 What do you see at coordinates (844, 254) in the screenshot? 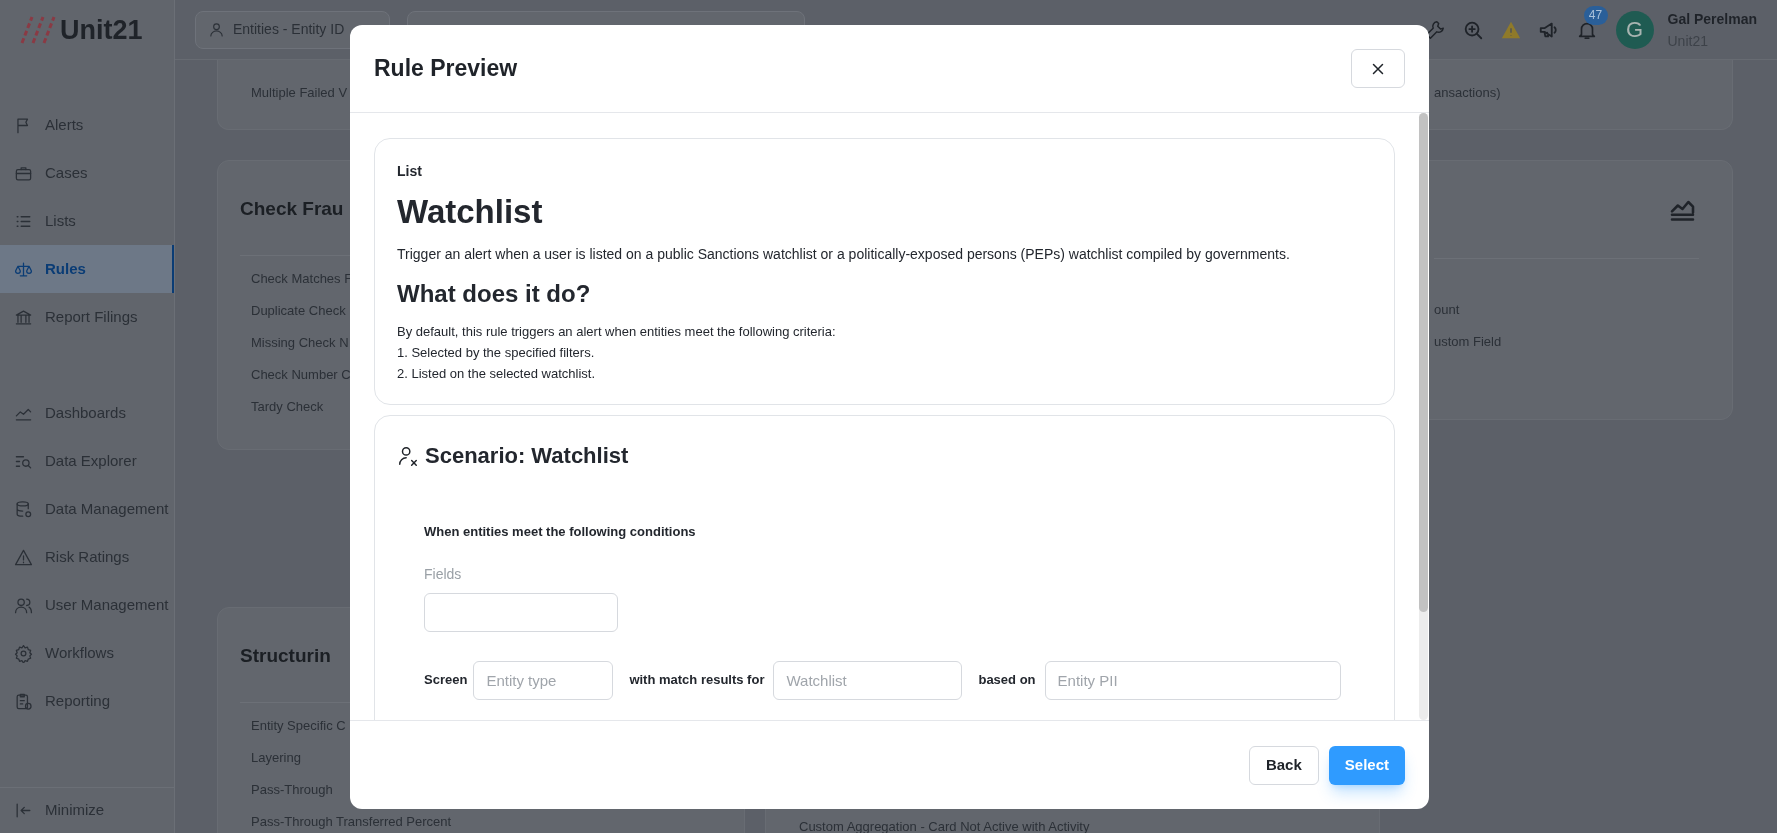
I see `rule-summary: Trigger an alert when a user is listed on a public Sanctions watchlist or a politically-exposed persons (PEPs) watchlist compiled by governments.` at bounding box center [844, 254].